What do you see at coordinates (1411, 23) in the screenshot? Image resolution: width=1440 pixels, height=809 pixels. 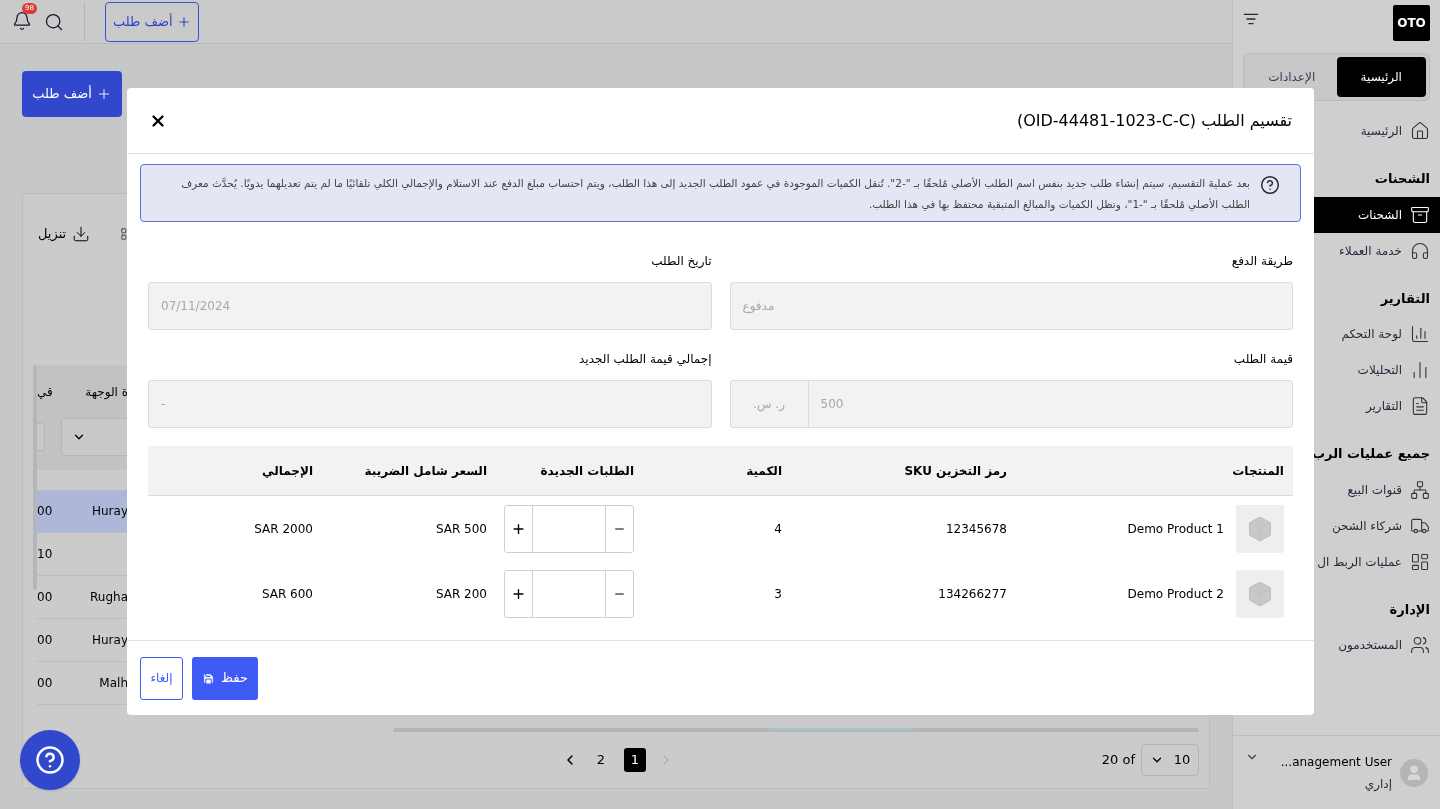 I see `logo: OTO` at bounding box center [1411, 23].